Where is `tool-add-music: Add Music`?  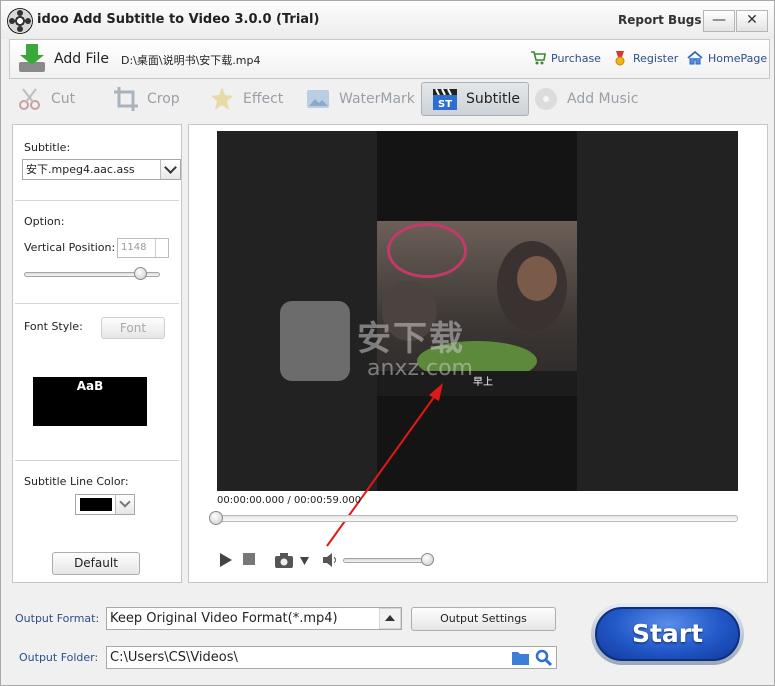
tool-add-music: Add Music is located at coordinates (585, 99).